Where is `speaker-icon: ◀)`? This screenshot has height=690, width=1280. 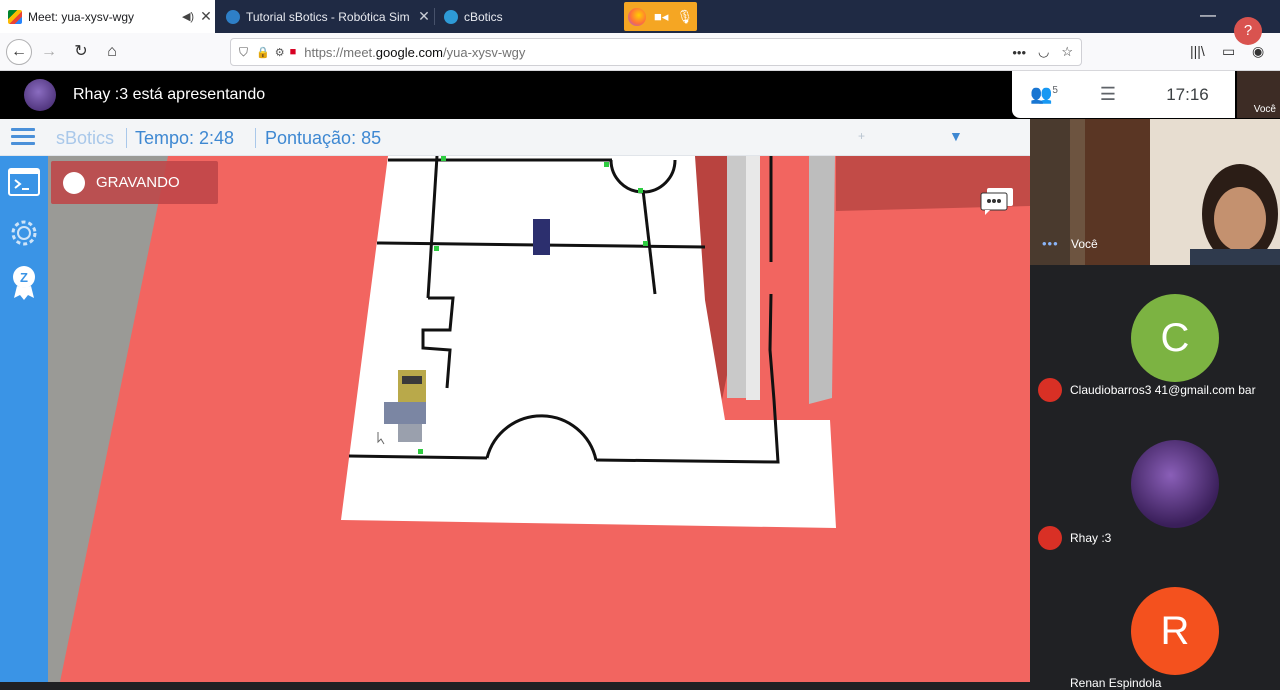 speaker-icon: ◀) is located at coordinates (188, 16).